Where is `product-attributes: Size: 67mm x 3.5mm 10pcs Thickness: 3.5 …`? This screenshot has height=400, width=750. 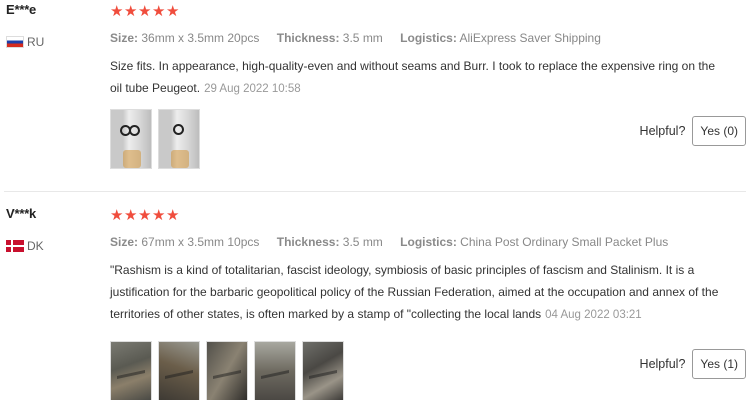 product-attributes: Size: 67mm x 3.5mm 10pcs Thickness: 3.5 … is located at coordinates (415, 242).